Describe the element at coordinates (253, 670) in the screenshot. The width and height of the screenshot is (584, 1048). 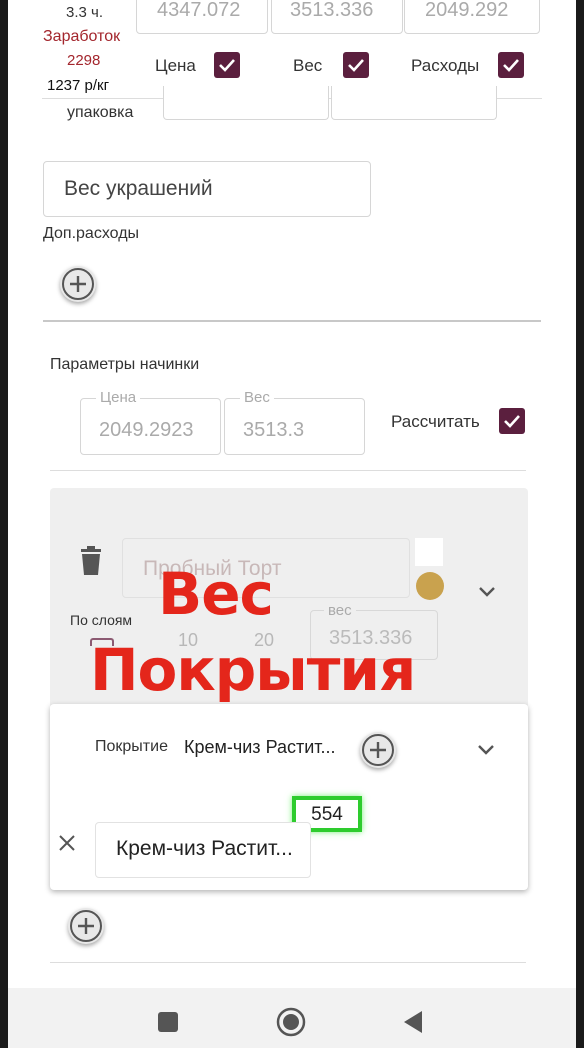
I see `overlay-caption-line2: Покрытия` at that location.